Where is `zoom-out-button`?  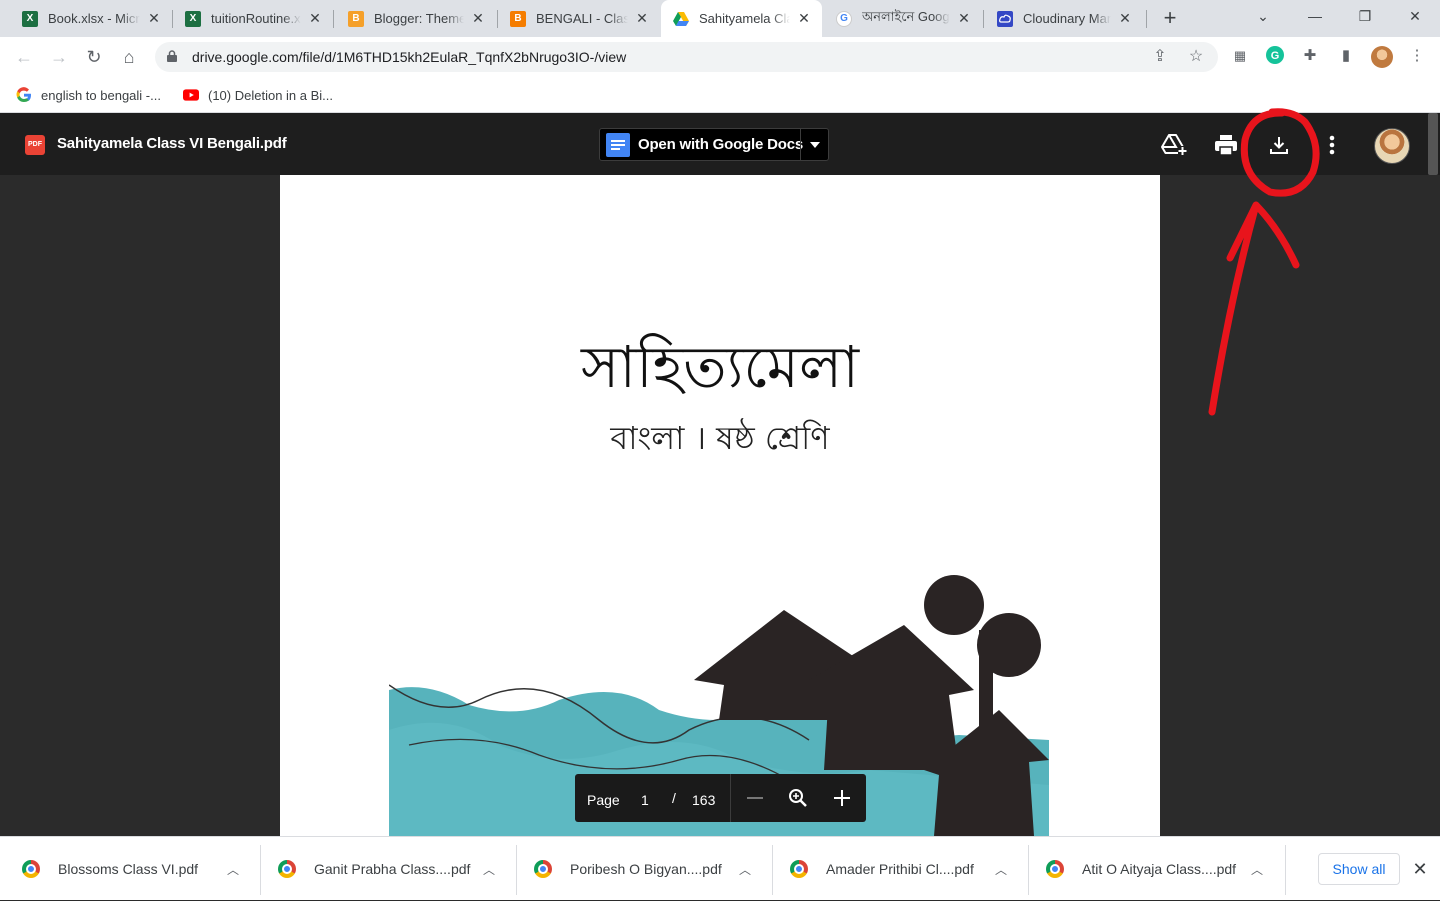 zoom-out-button is located at coordinates (755, 798).